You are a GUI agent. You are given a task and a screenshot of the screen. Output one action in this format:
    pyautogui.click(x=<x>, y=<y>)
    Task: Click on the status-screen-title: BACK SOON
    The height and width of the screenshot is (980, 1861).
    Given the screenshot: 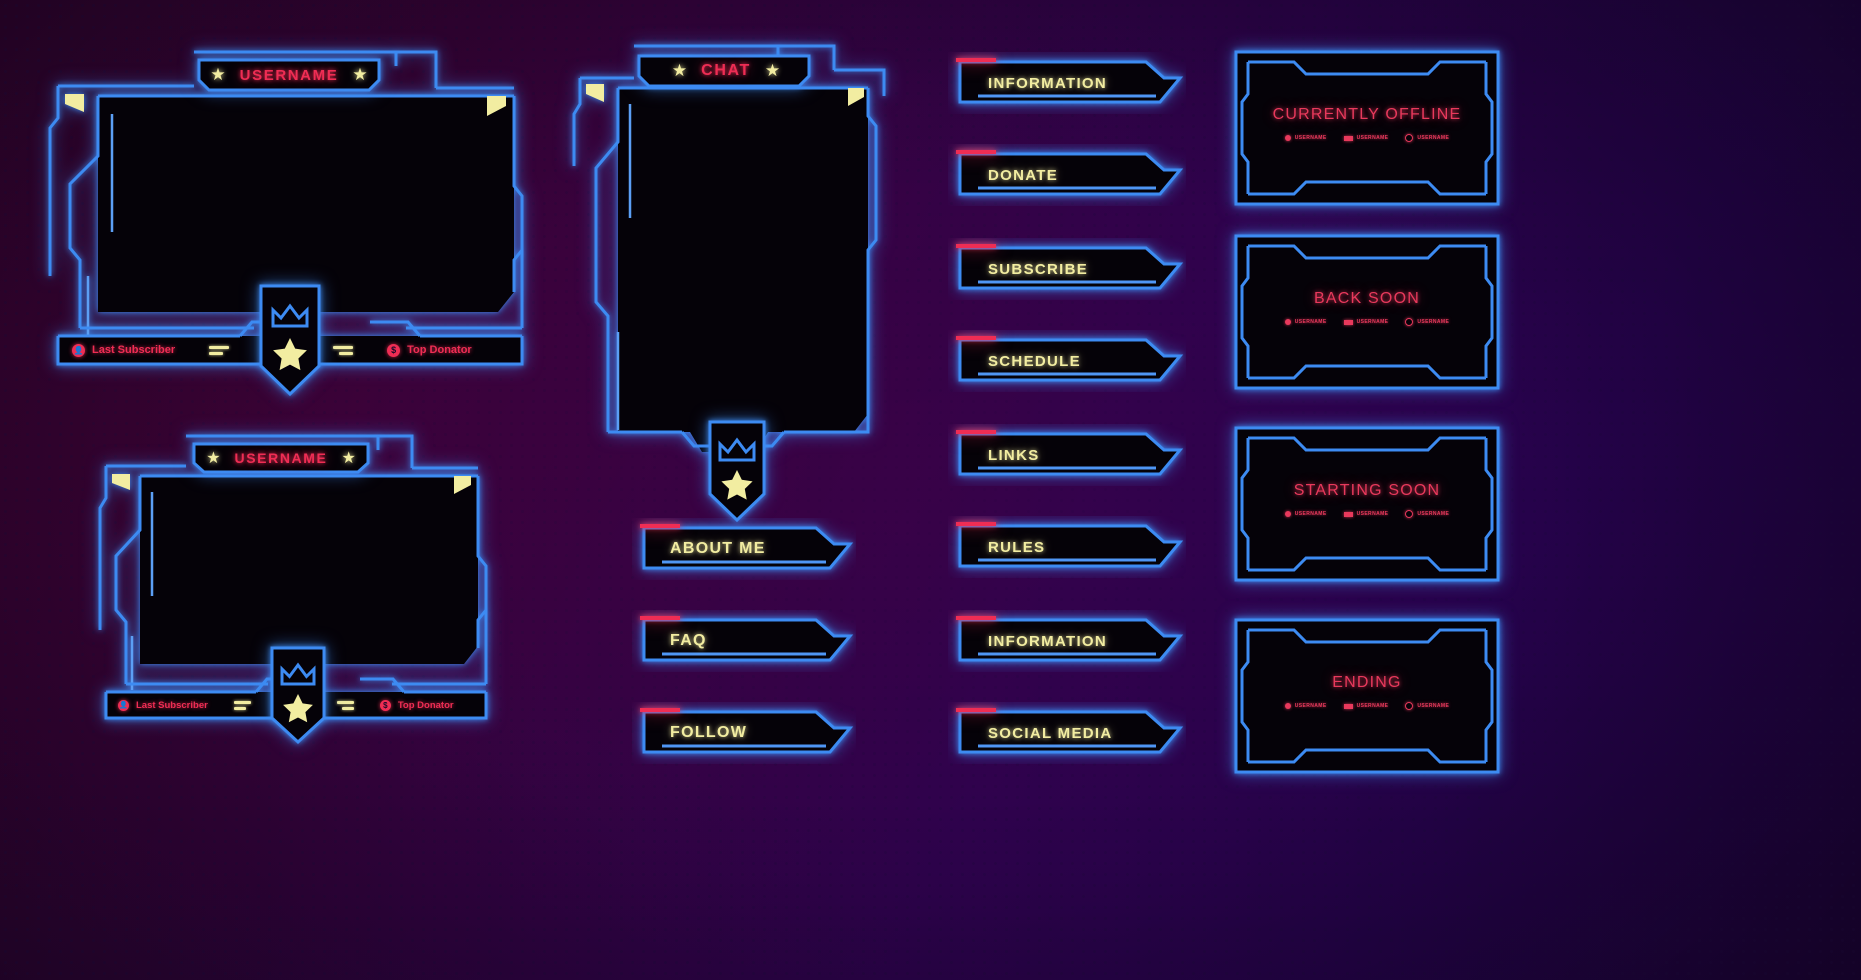 What is the action you would take?
    pyautogui.click(x=1367, y=298)
    